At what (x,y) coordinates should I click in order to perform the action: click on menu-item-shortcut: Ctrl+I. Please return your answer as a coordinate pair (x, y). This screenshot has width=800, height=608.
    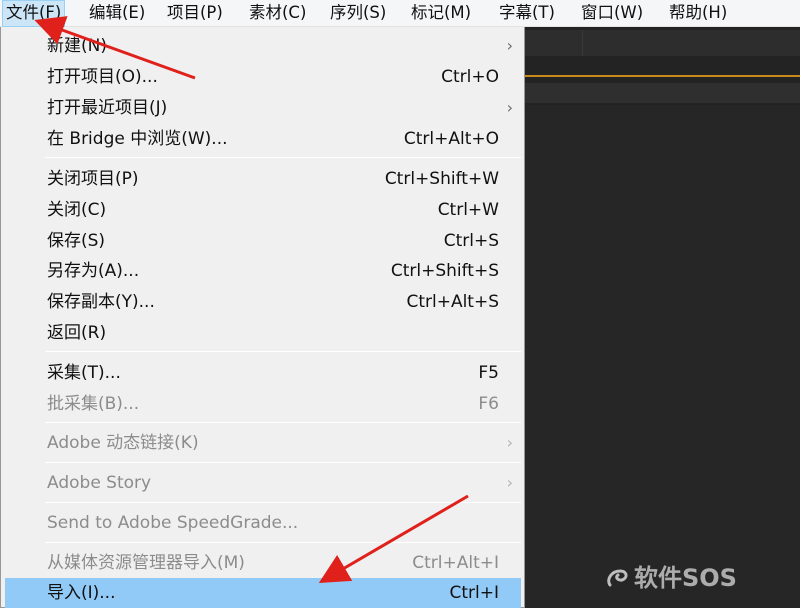
    Looking at the image, I should click on (474, 593).